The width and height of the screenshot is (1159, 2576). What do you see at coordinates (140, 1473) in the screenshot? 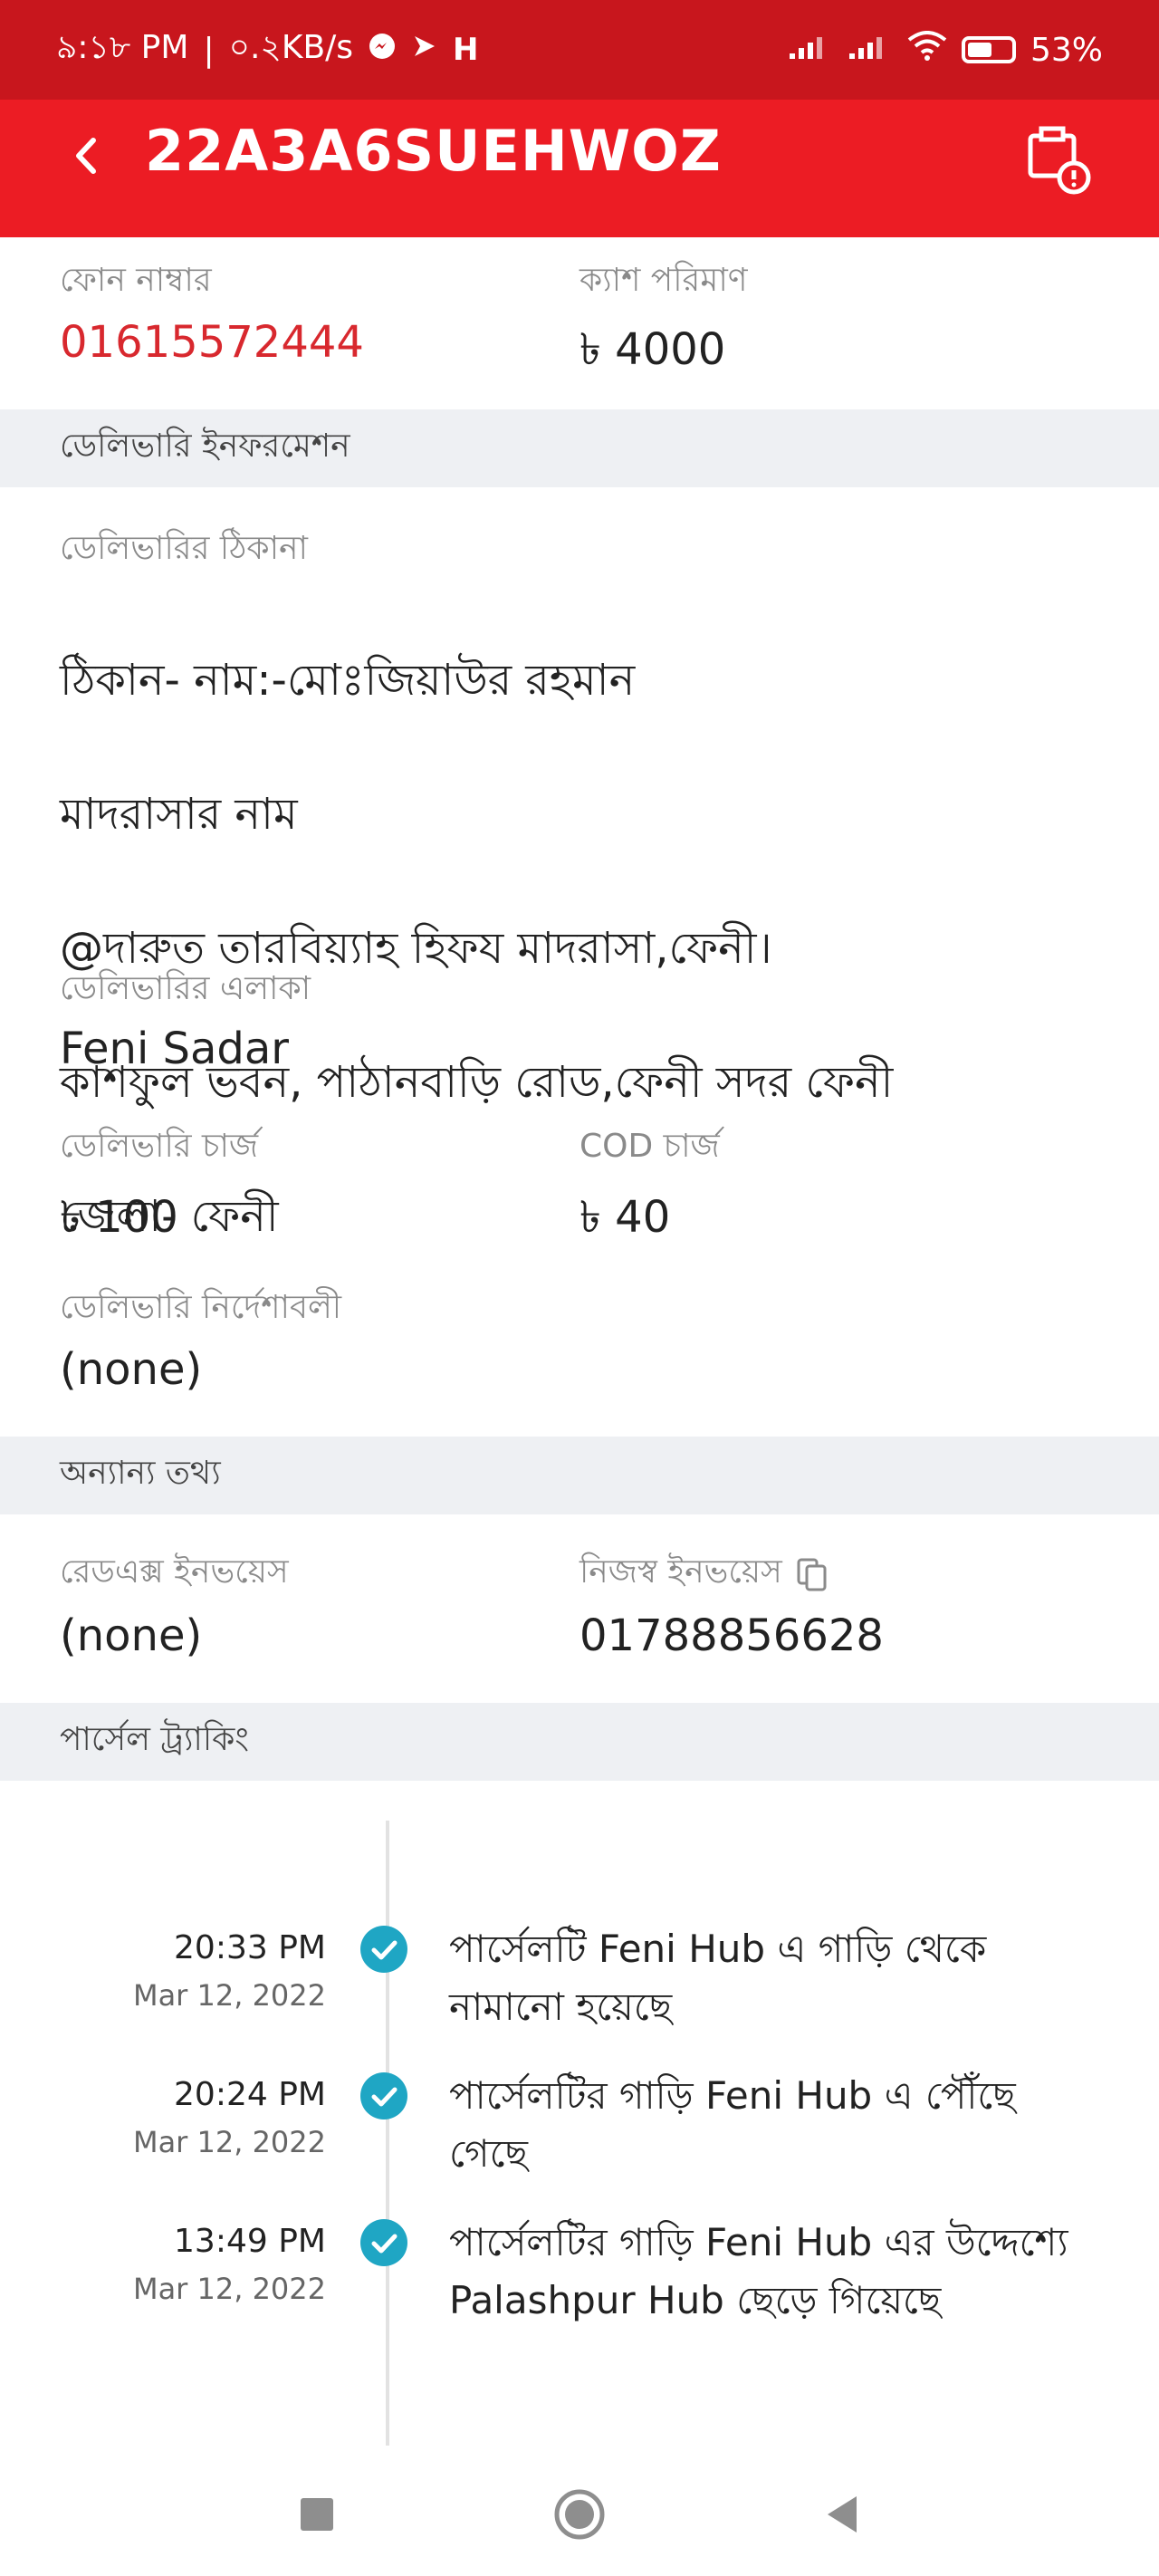
I see `other-info-title: অন্যান্য তথ্য` at bounding box center [140, 1473].